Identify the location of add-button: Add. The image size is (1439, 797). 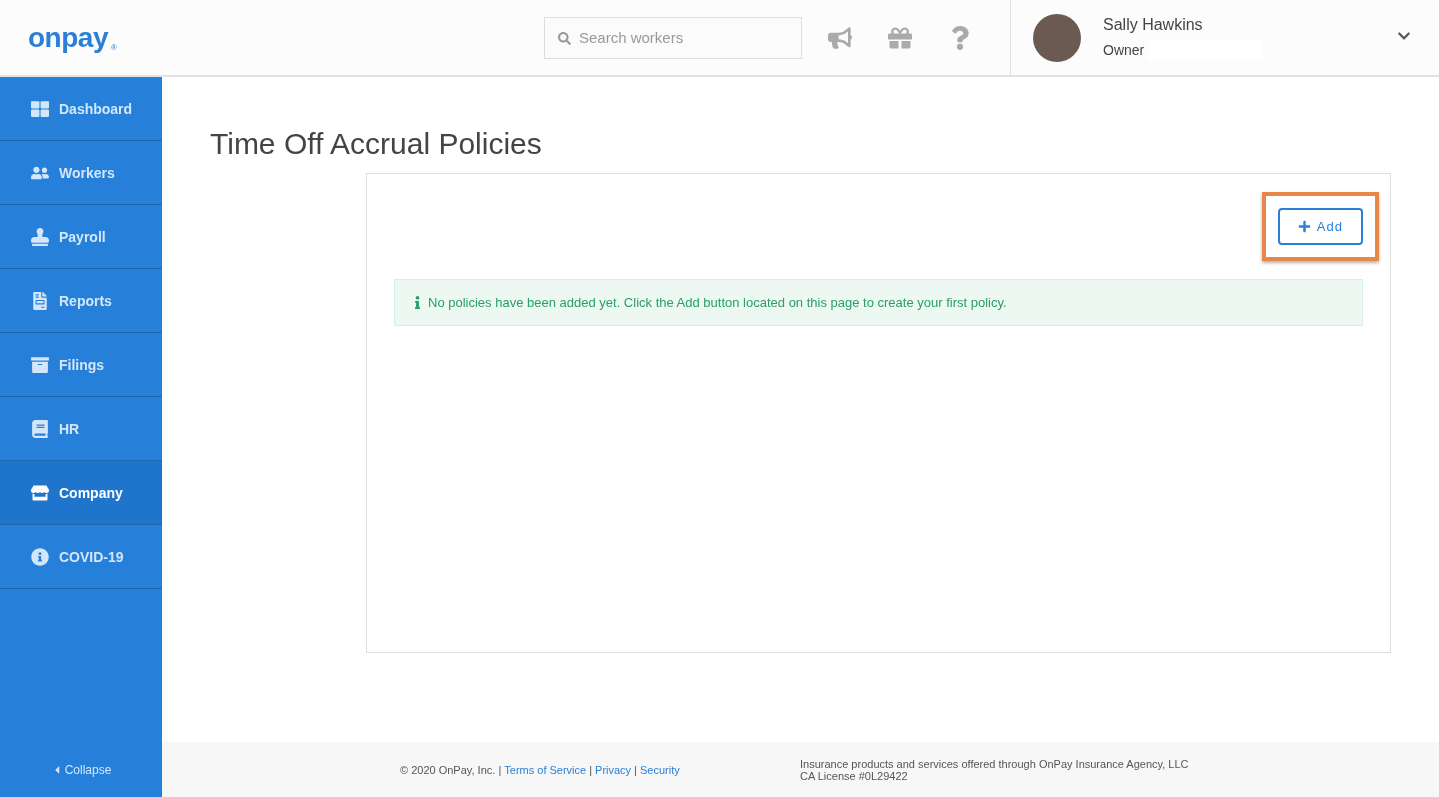
(1320, 226).